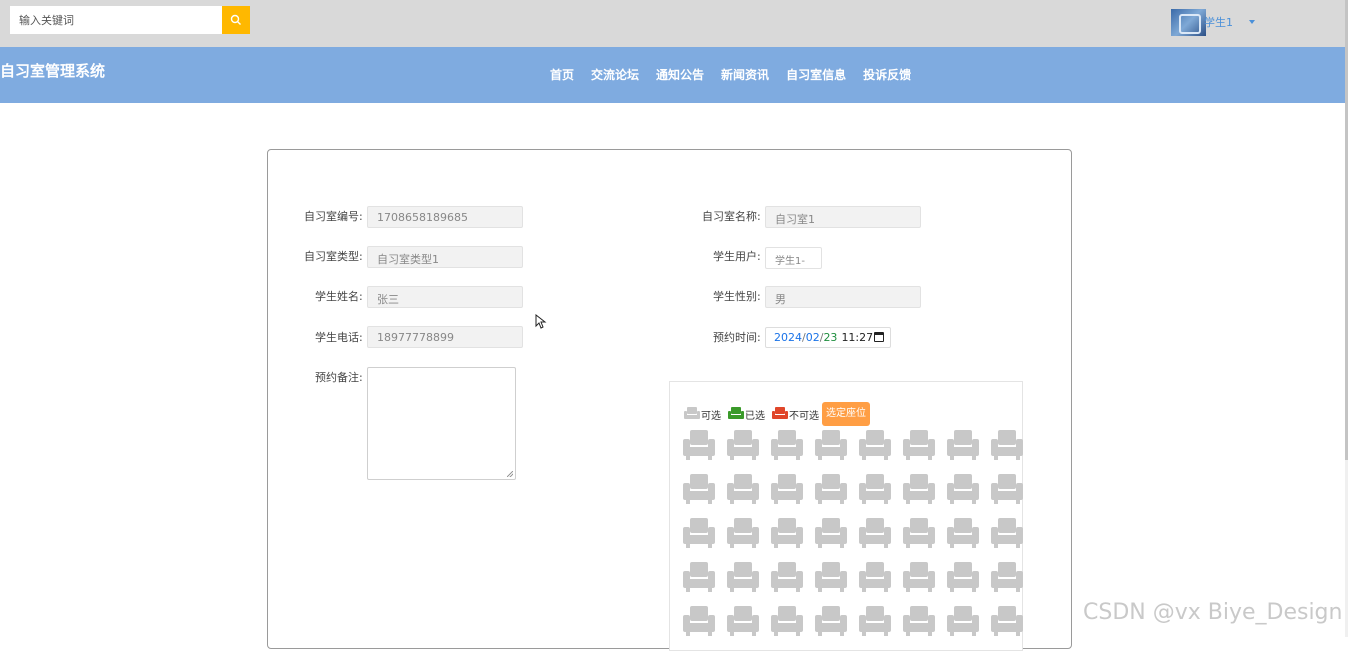  I want to click on watermark: CSDN @vx Biye_Design, so click(1213, 612).